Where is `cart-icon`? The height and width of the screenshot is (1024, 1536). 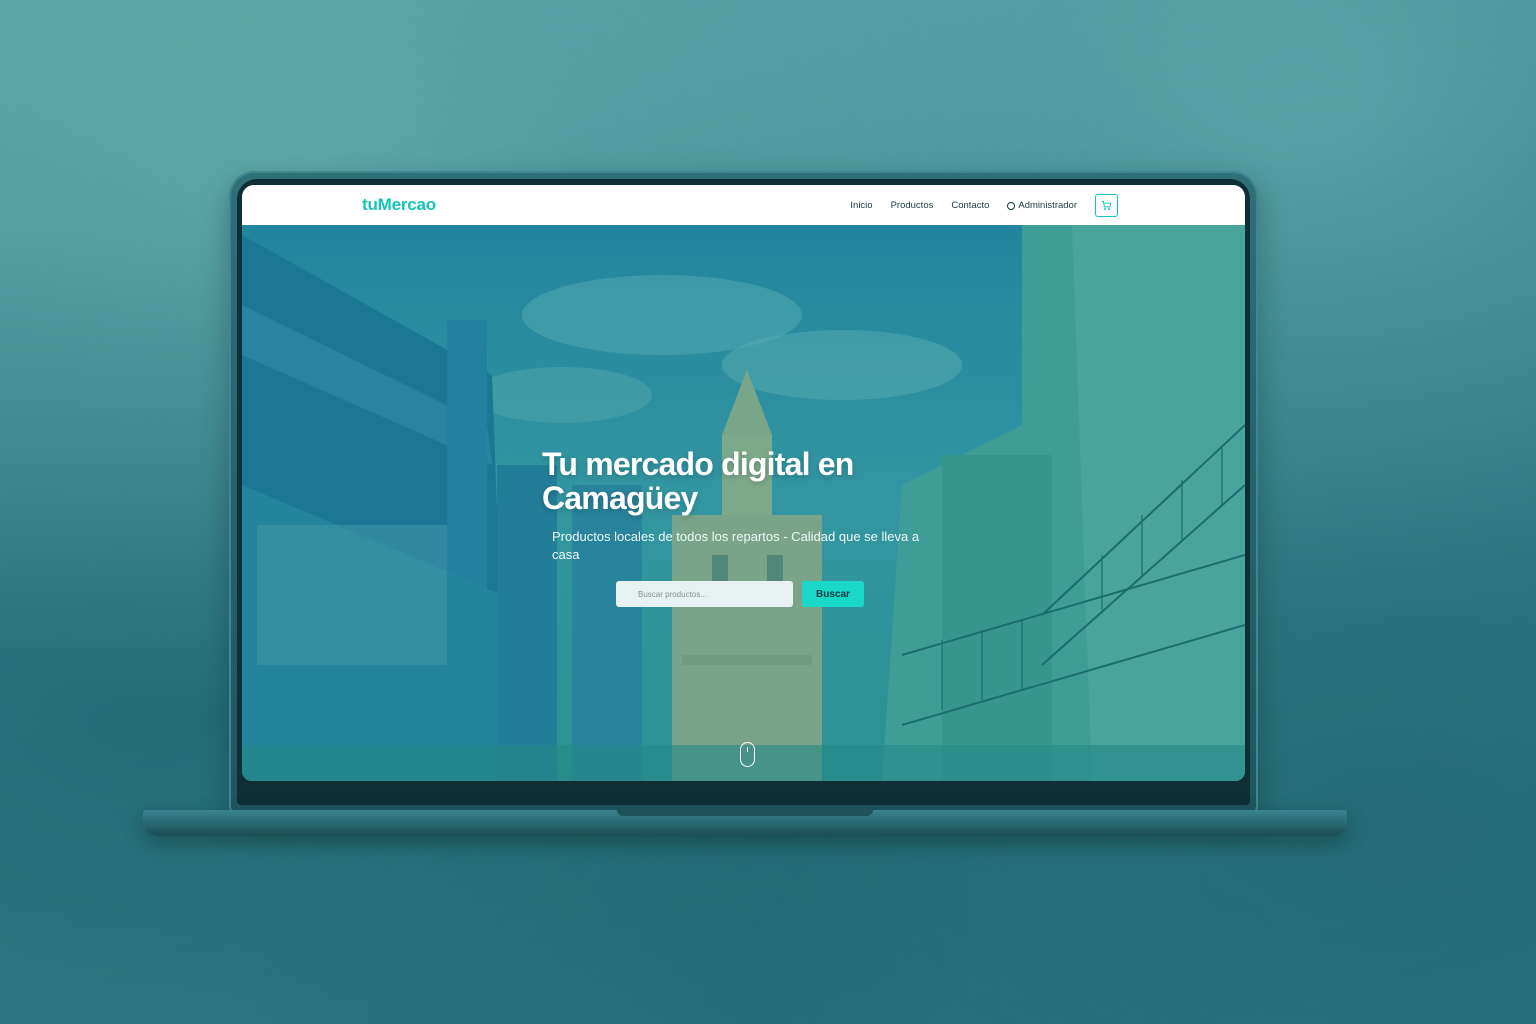 cart-icon is located at coordinates (1106, 205).